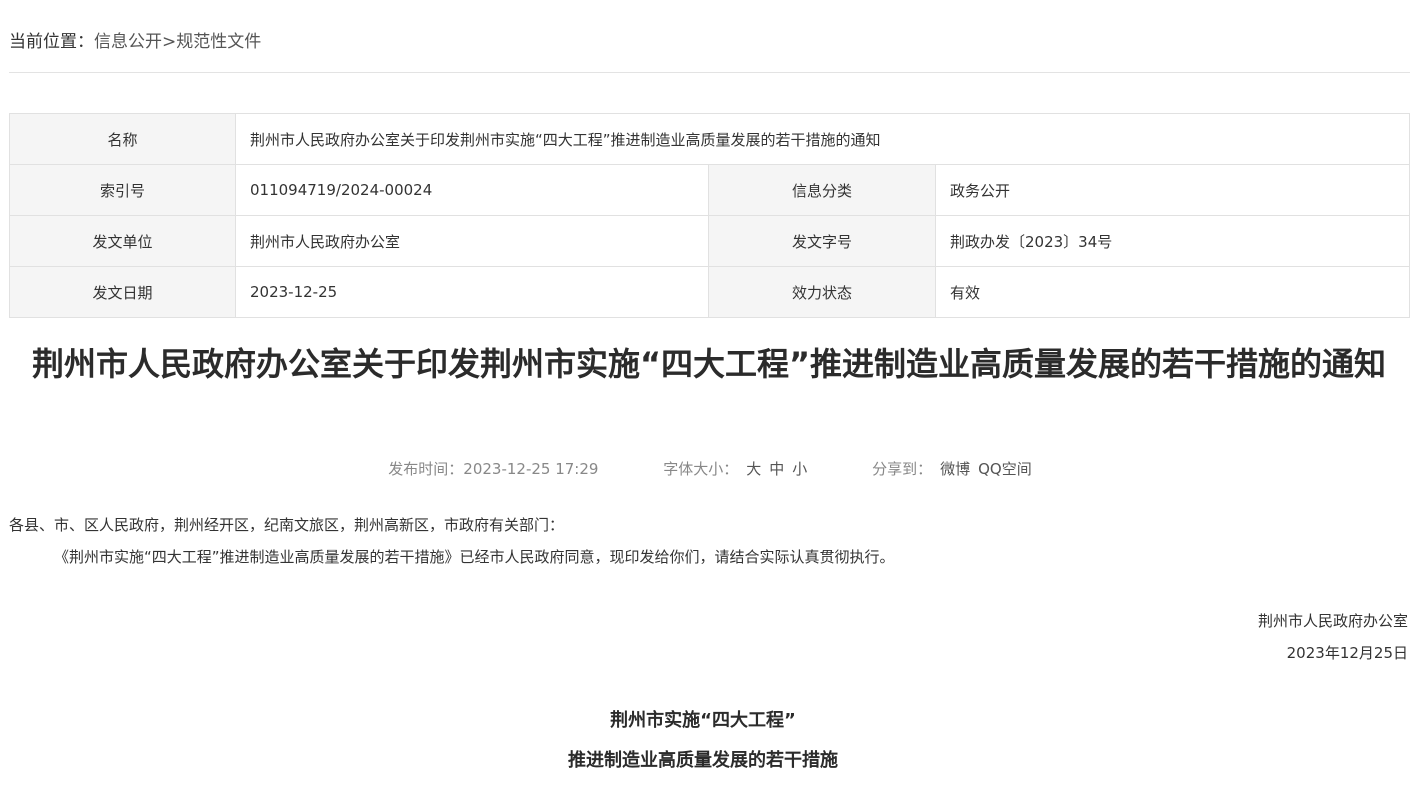 The height and width of the screenshot is (786, 1420). I want to click on breadcrumb-link-info-public: 信息公开, so click(128, 42).